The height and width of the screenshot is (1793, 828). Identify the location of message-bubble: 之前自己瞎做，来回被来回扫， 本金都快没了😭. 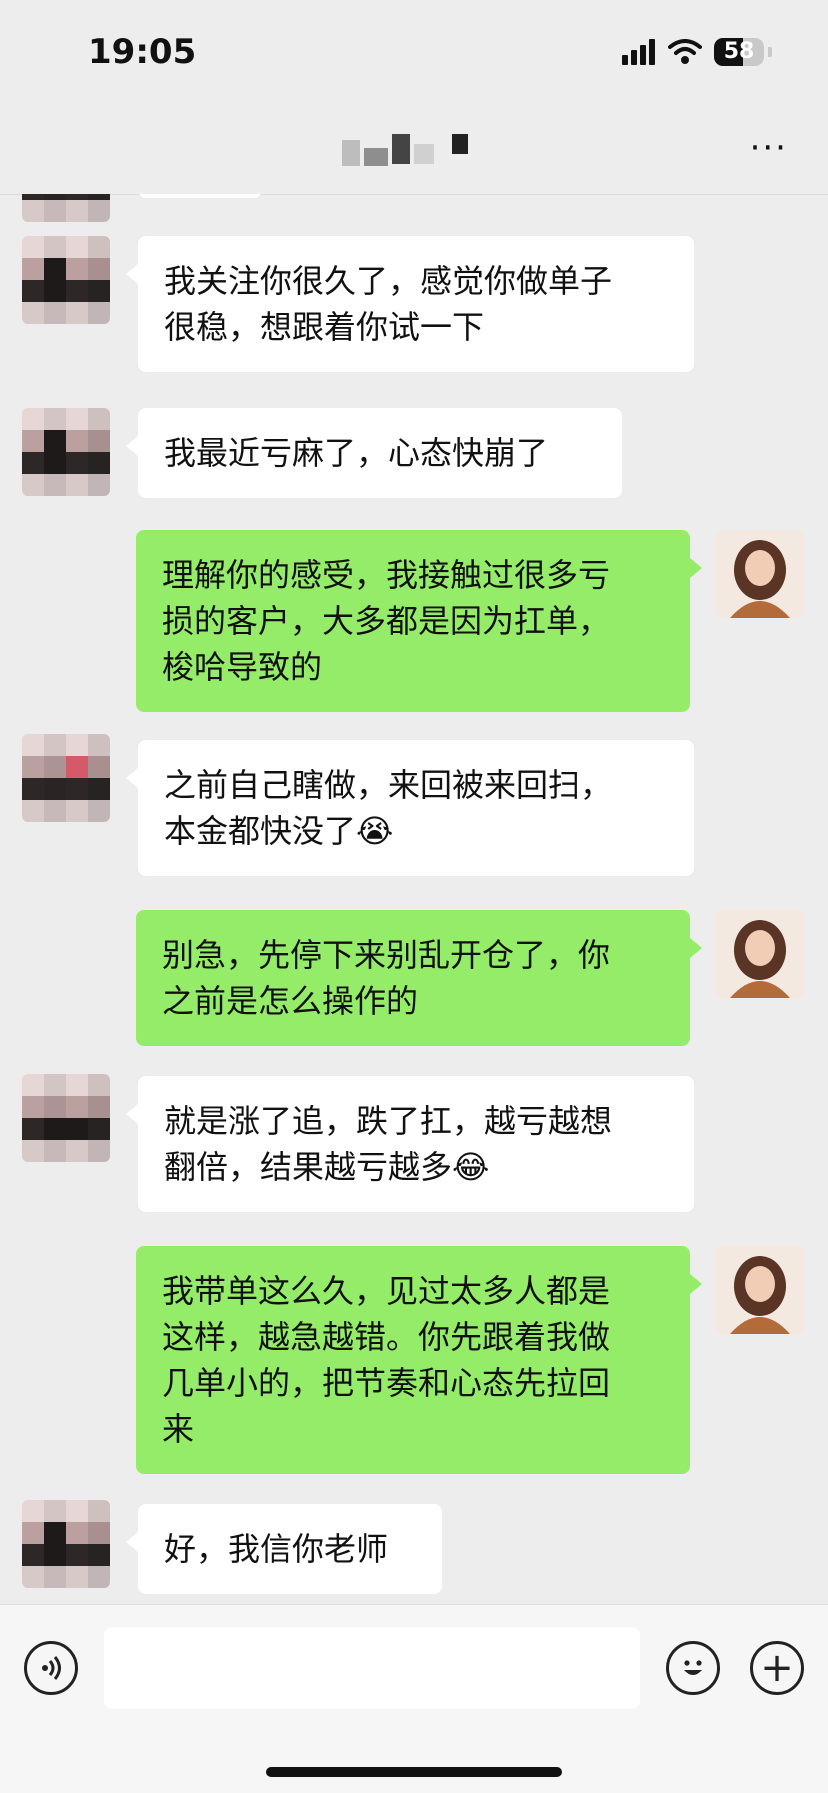
(410, 808).